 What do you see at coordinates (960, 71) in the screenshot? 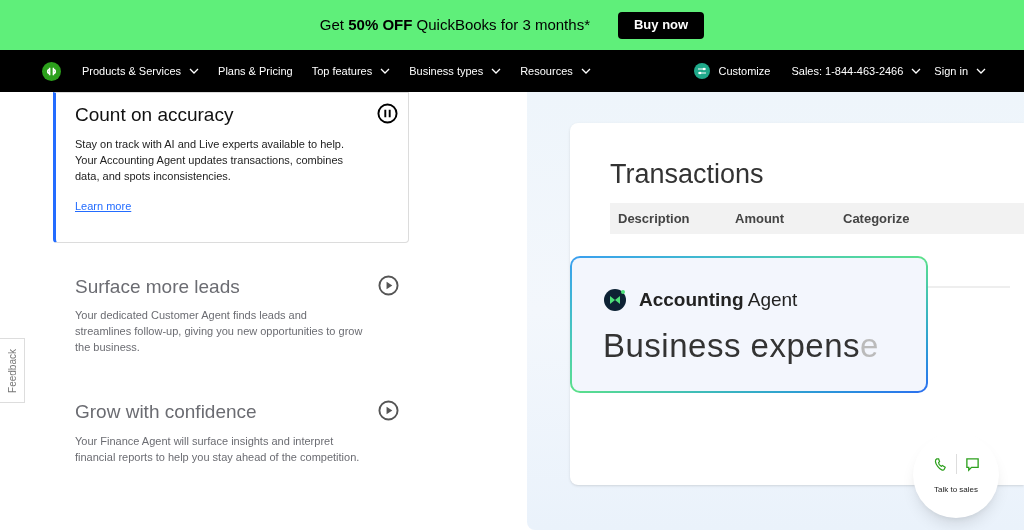
I see `sign-in-link: Sign in` at bounding box center [960, 71].